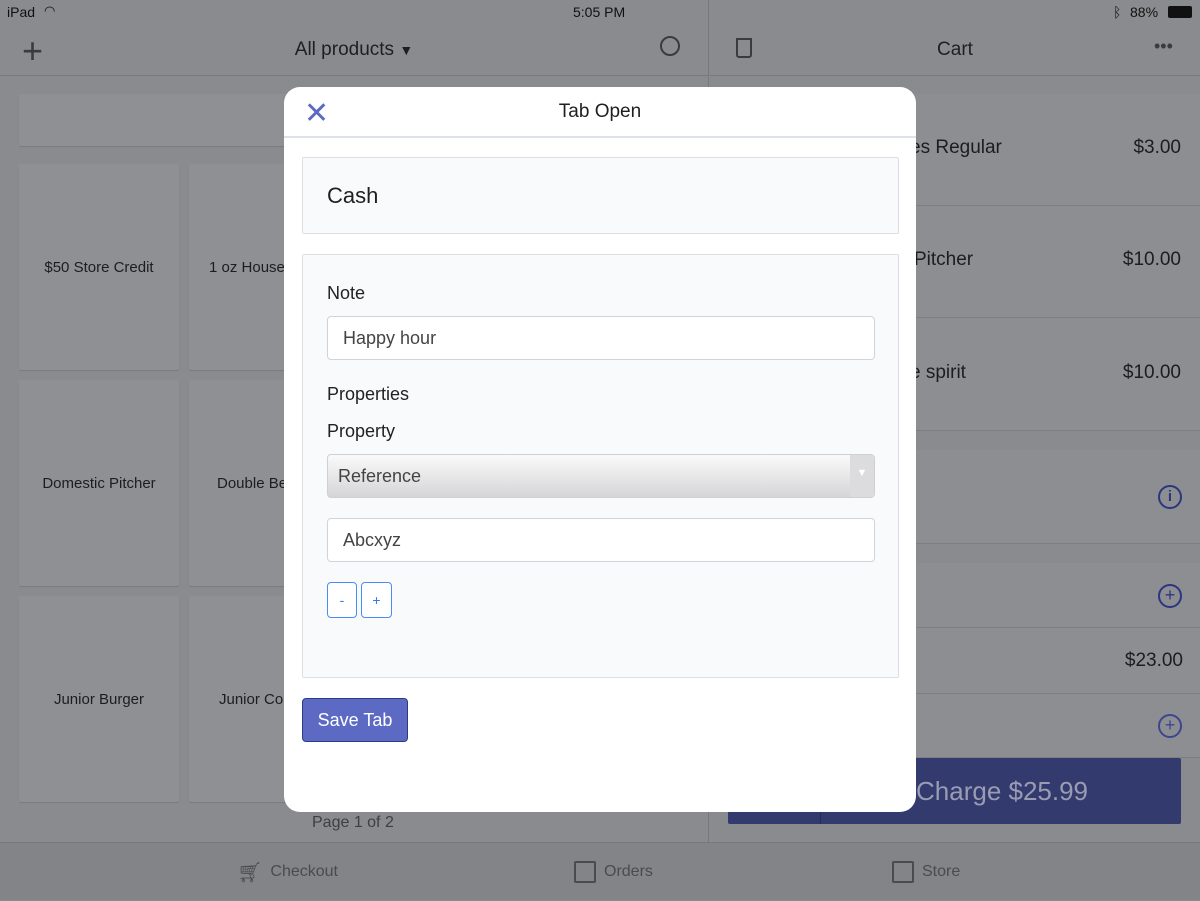 Image resolution: width=1200 pixels, height=901 pixels. Describe the element at coordinates (361, 431) in the screenshot. I see `property-label: Property` at that location.